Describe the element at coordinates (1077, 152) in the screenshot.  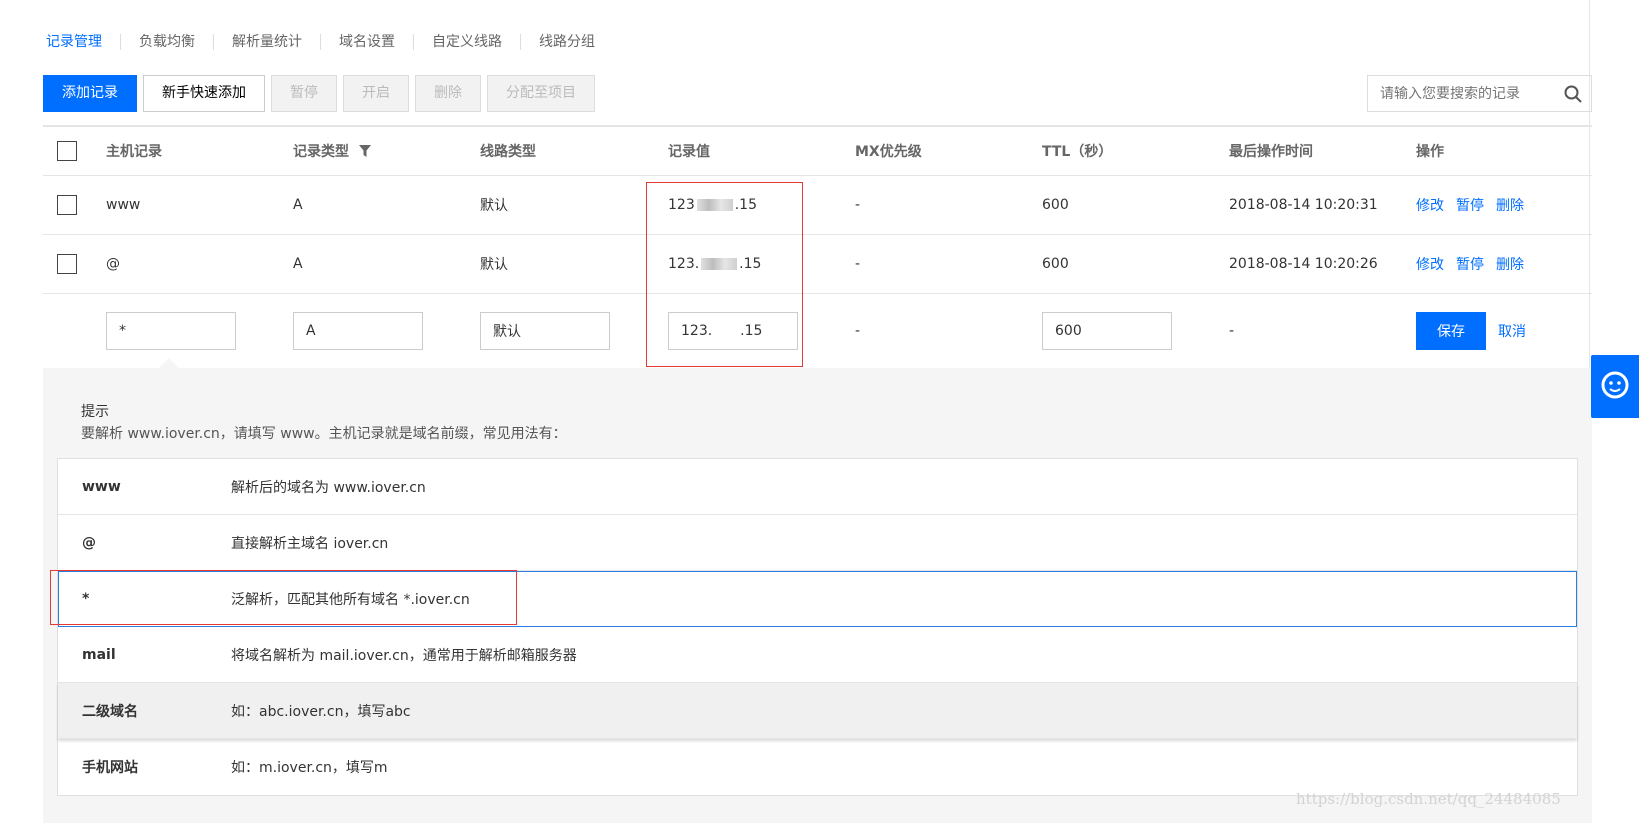
I see `header-ttl: TTL（秒）` at that location.